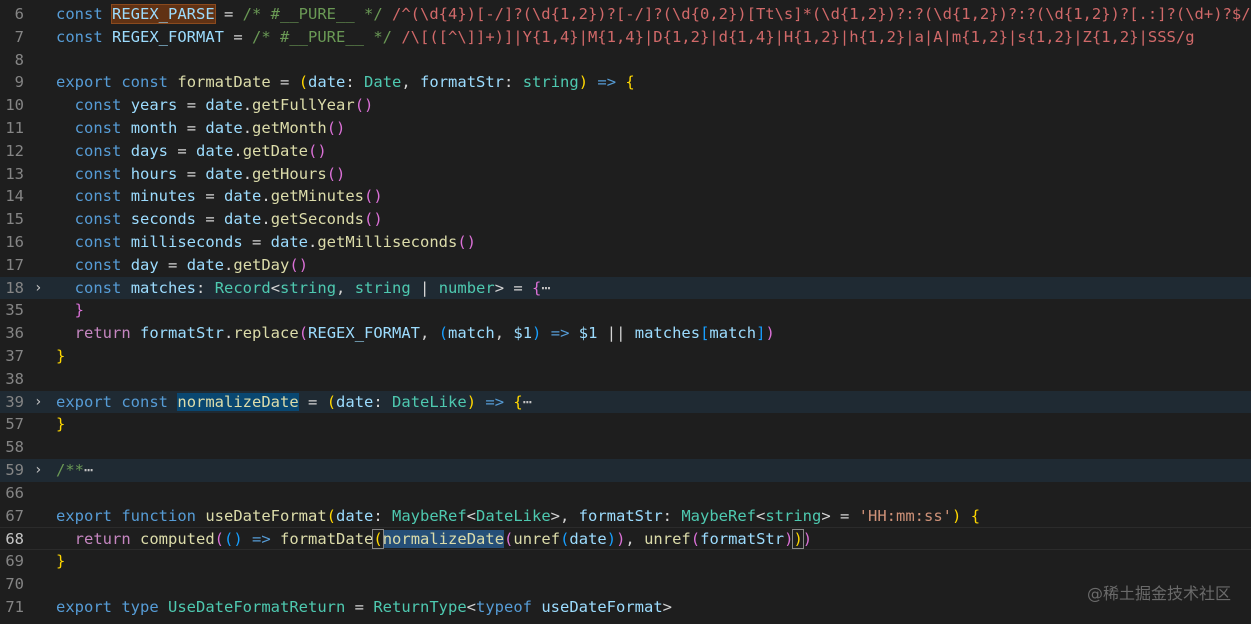 The width and height of the screenshot is (1251, 624). What do you see at coordinates (191, 264) in the screenshot?
I see `code-text: const day = date.getDay()` at bounding box center [191, 264].